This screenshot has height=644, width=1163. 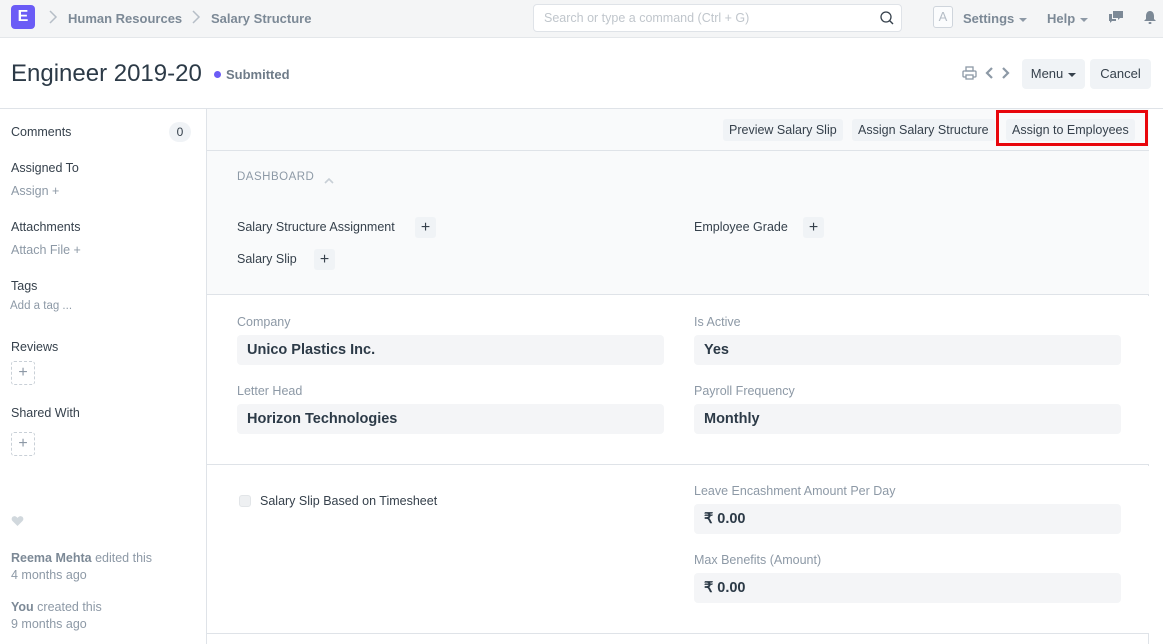 What do you see at coordinates (907, 350) in the screenshot?
I see `is-active-field: Yes` at bounding box center [907, 350].